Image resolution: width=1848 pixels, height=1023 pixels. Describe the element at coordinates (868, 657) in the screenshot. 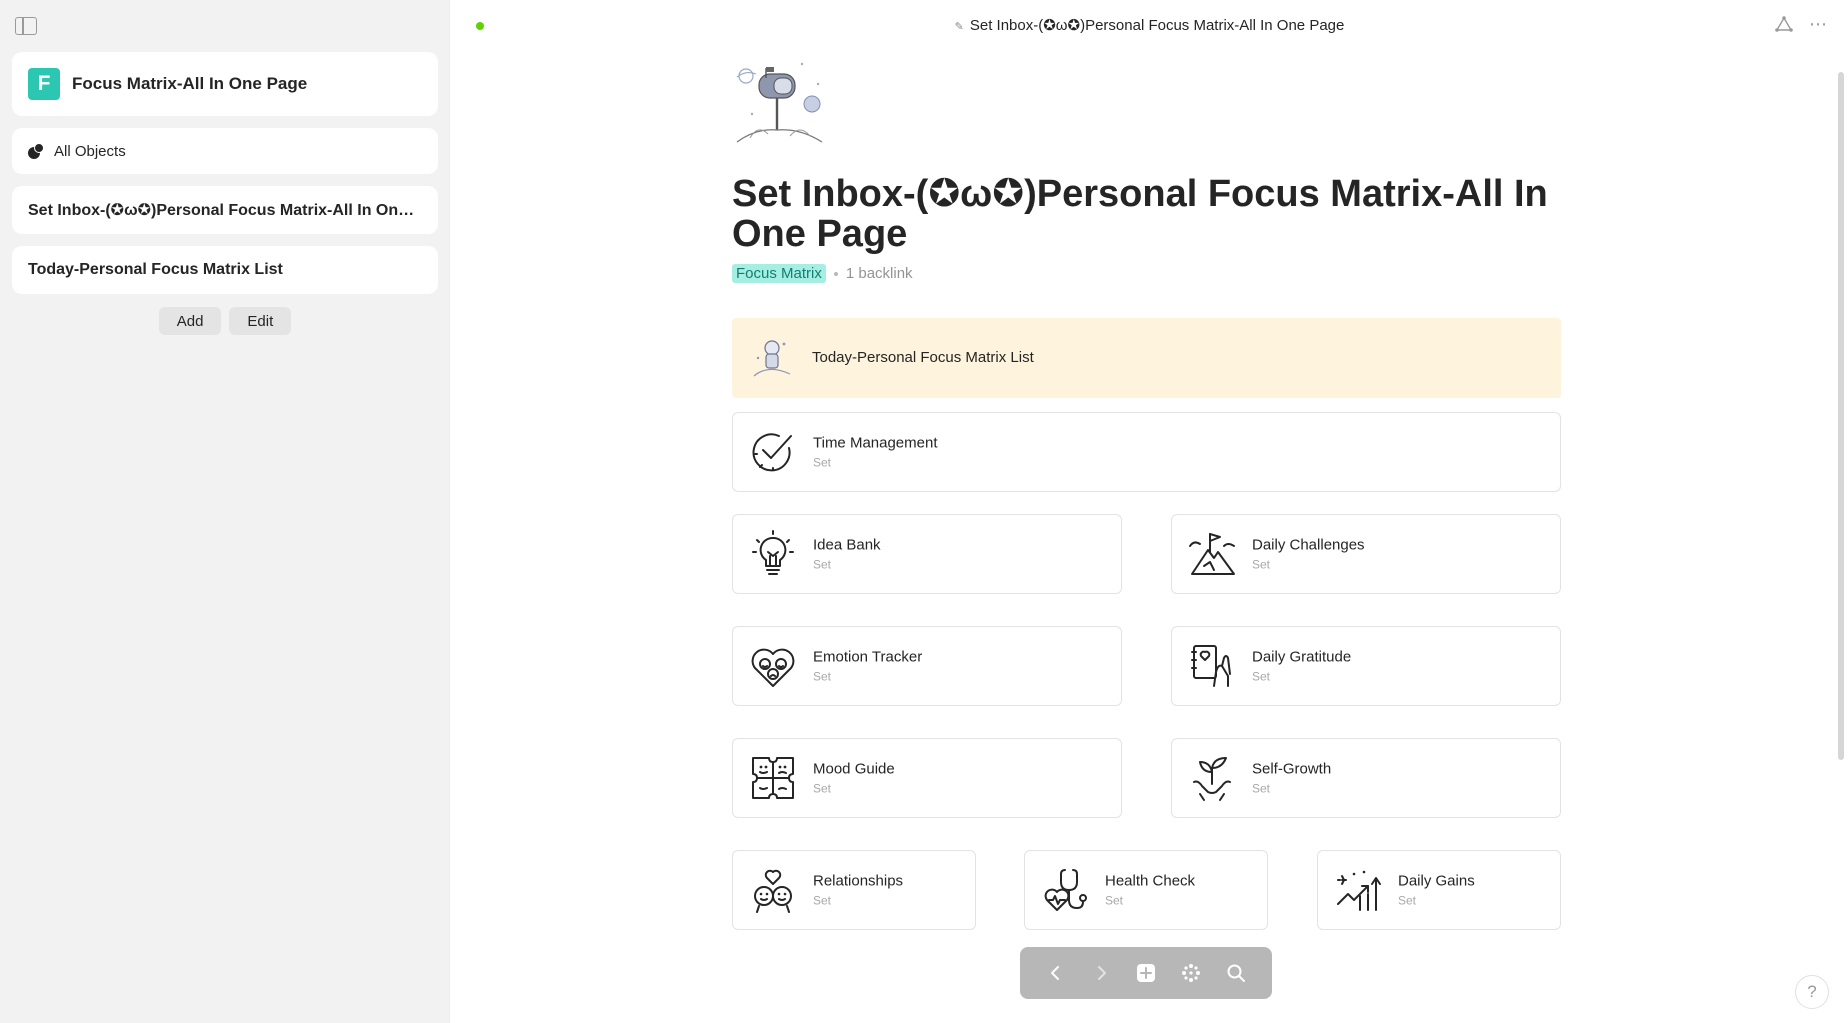

I see `card-title: Emotion Tracker` at that location.